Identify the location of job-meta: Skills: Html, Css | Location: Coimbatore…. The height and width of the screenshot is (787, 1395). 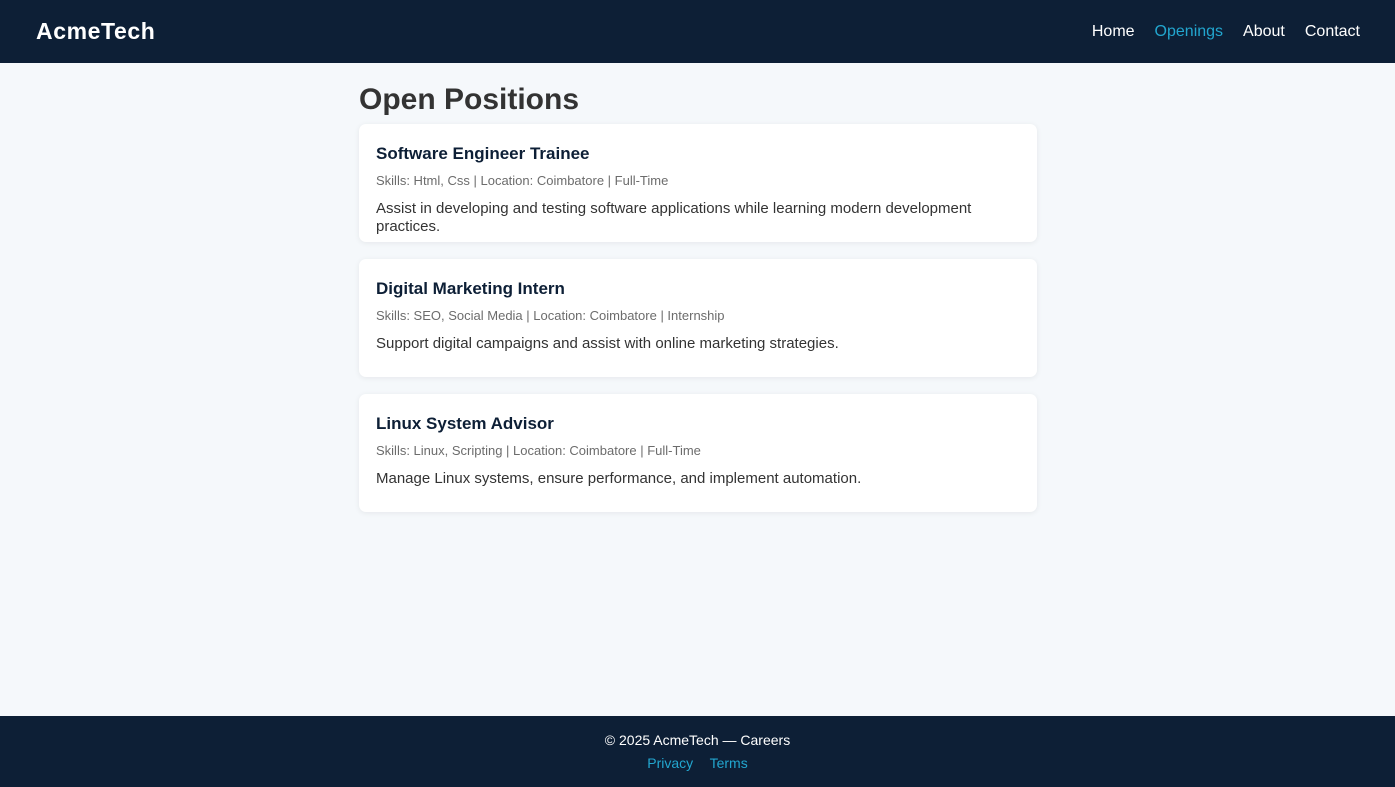
(522, 180).